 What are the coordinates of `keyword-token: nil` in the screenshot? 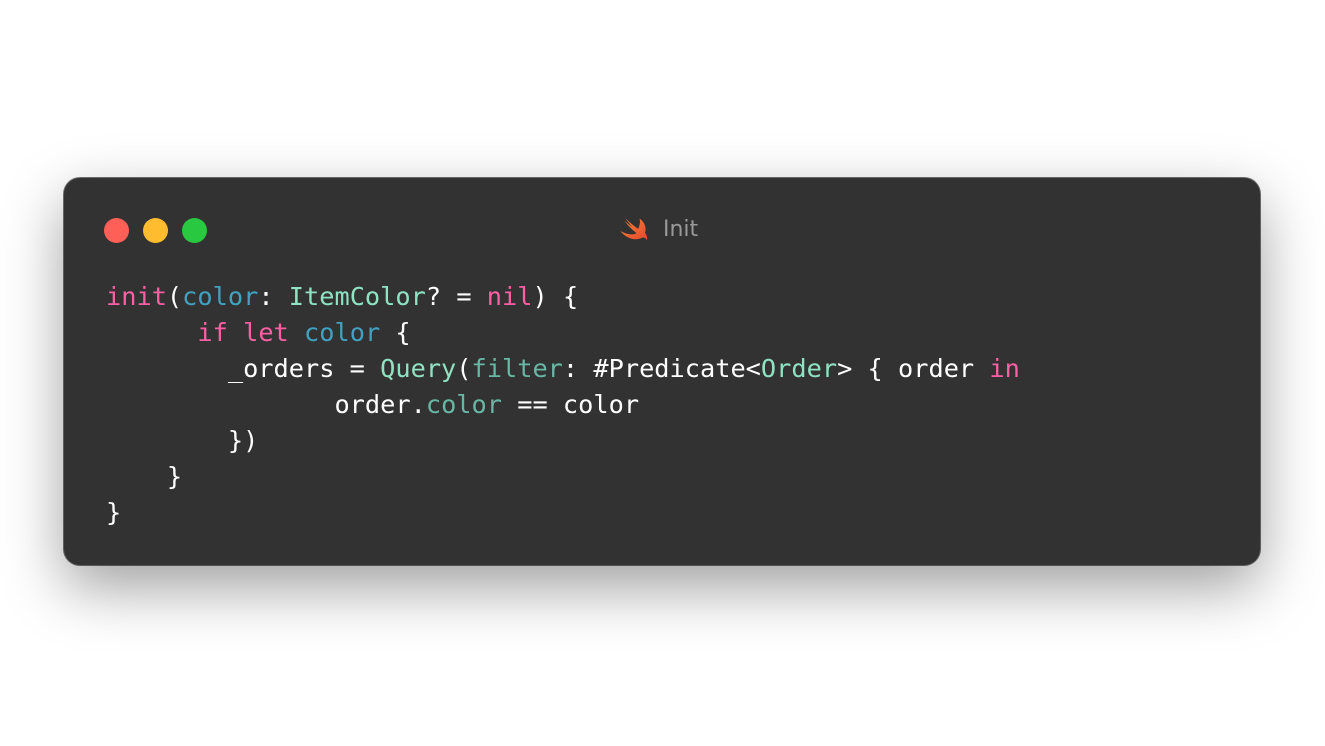 It's located at (509, 296).